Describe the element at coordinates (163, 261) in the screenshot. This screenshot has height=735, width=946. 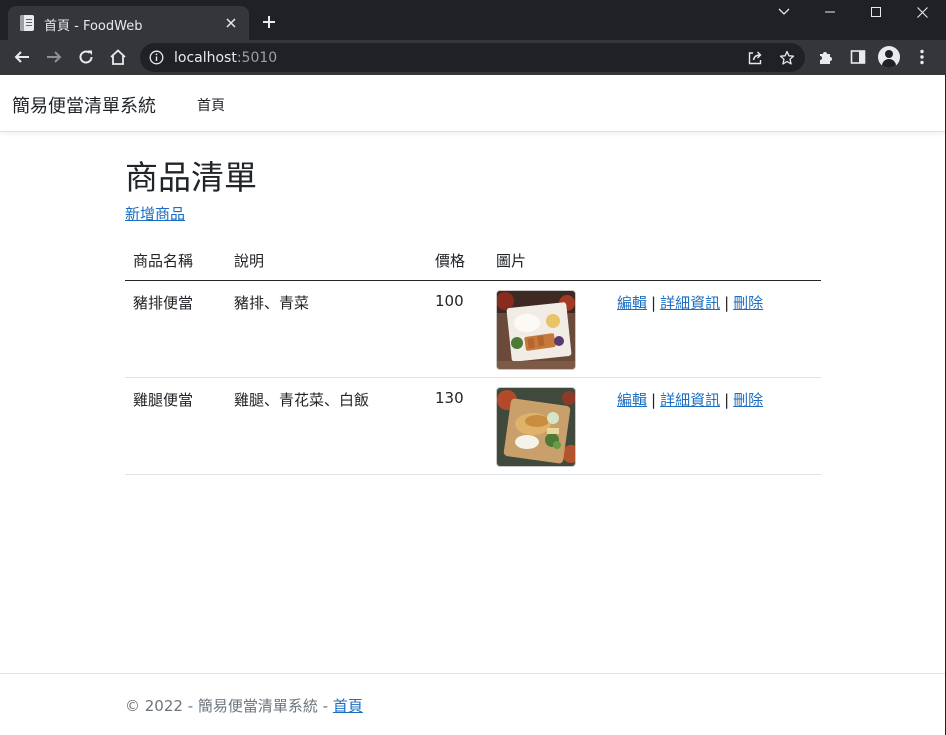
I see `column-header-name: 商品名稱` at that location.